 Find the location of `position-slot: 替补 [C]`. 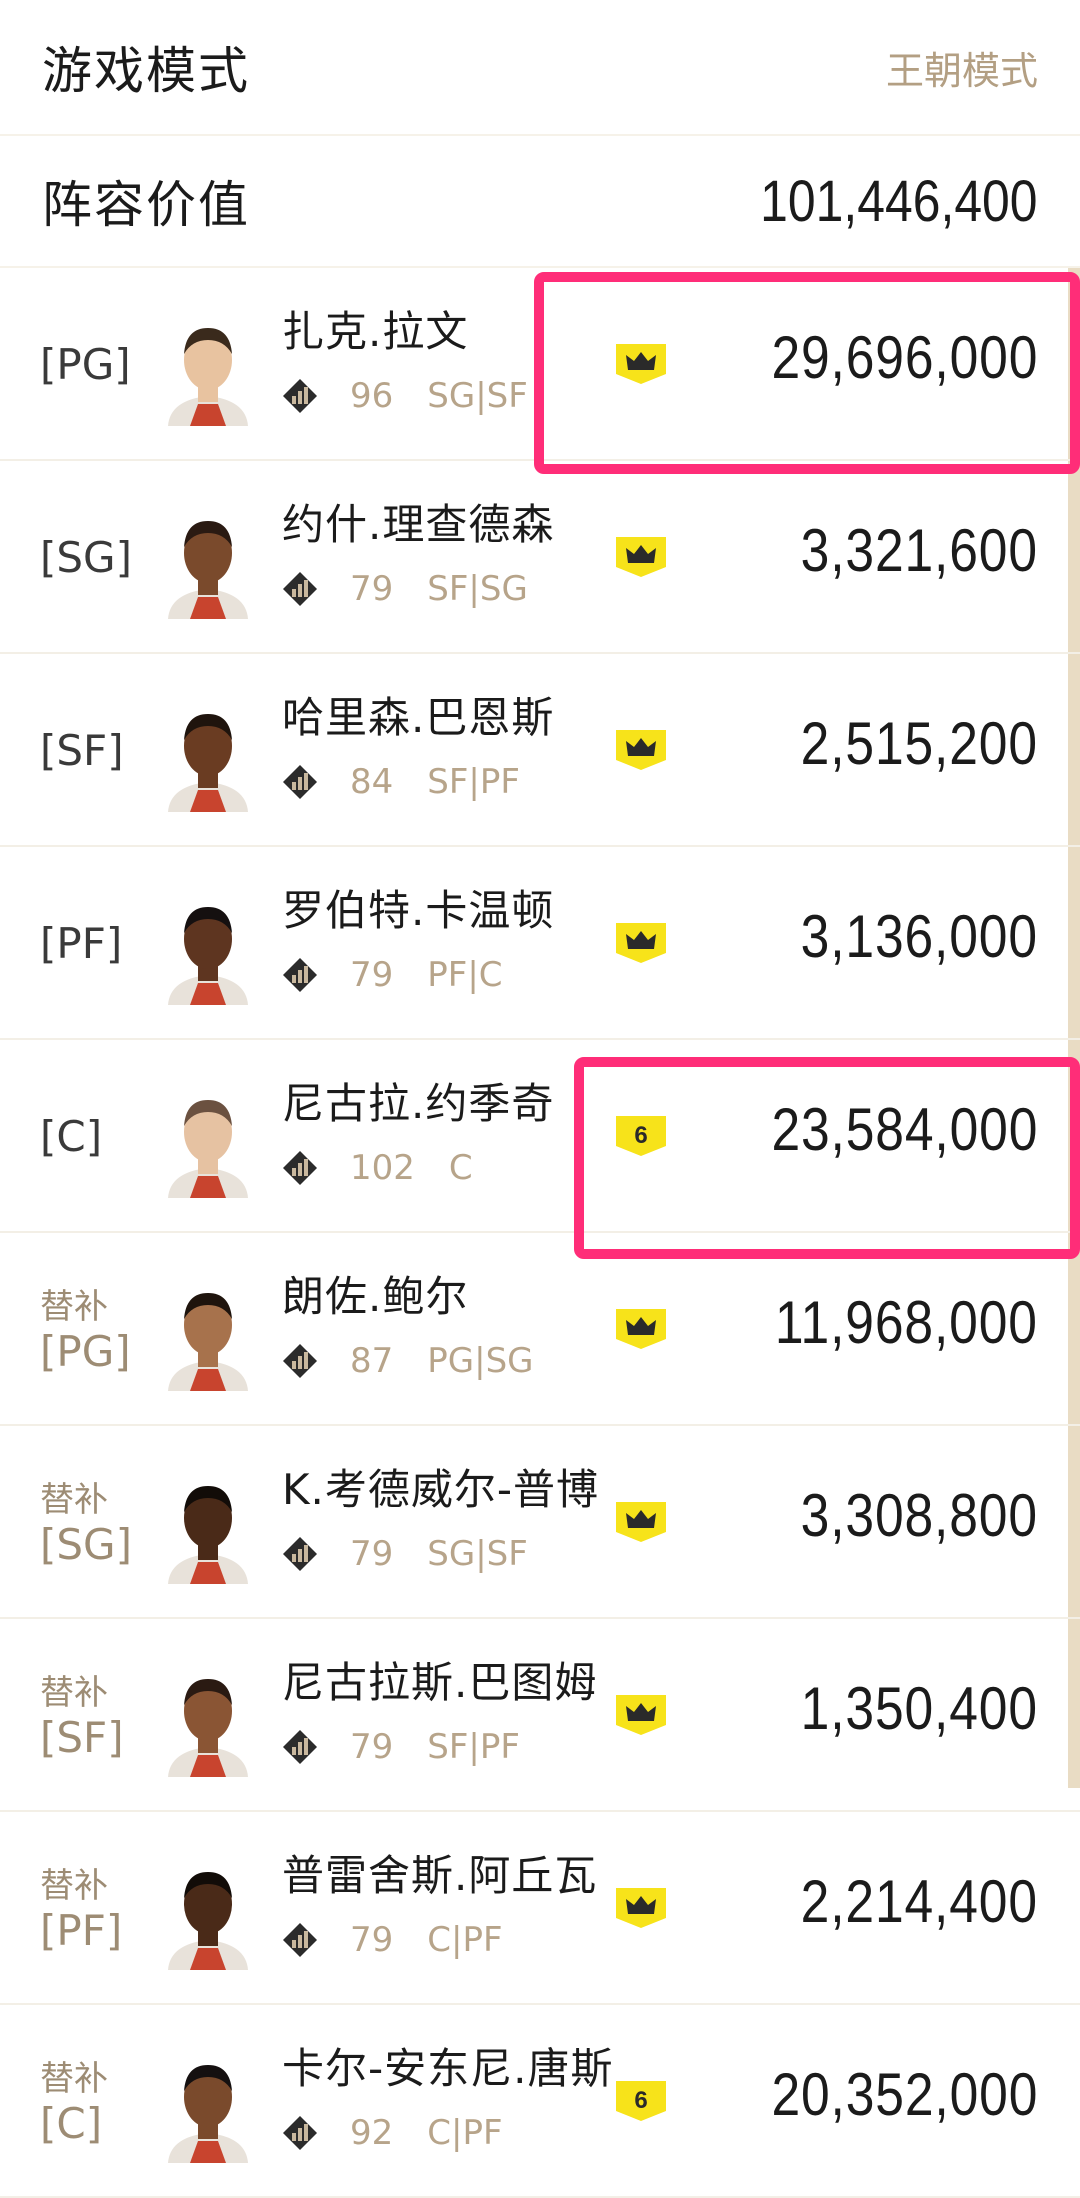

position-slot: 替补 [C] is located at coordinates (95, 2101).